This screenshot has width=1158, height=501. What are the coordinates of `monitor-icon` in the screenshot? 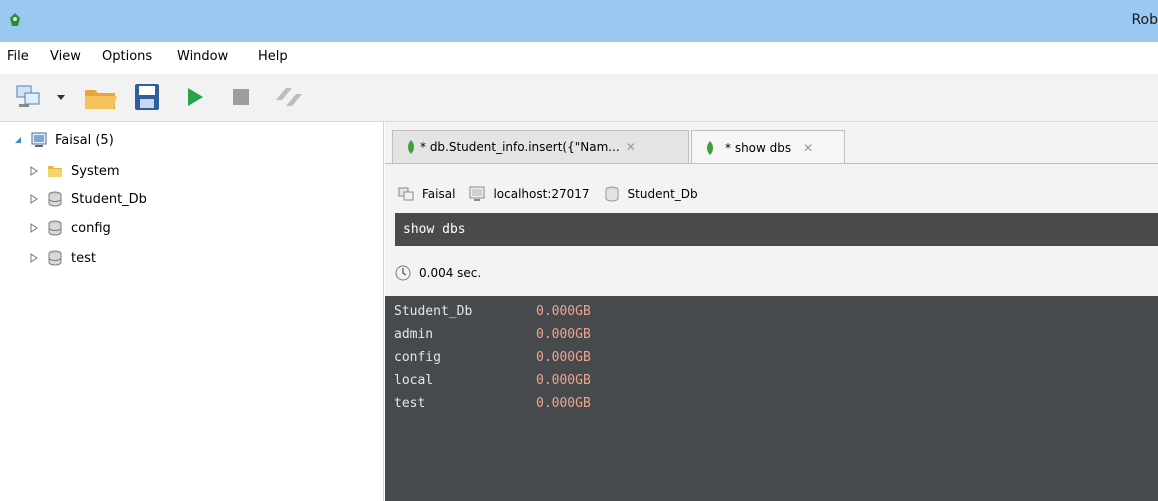 It's located at (477, 193).